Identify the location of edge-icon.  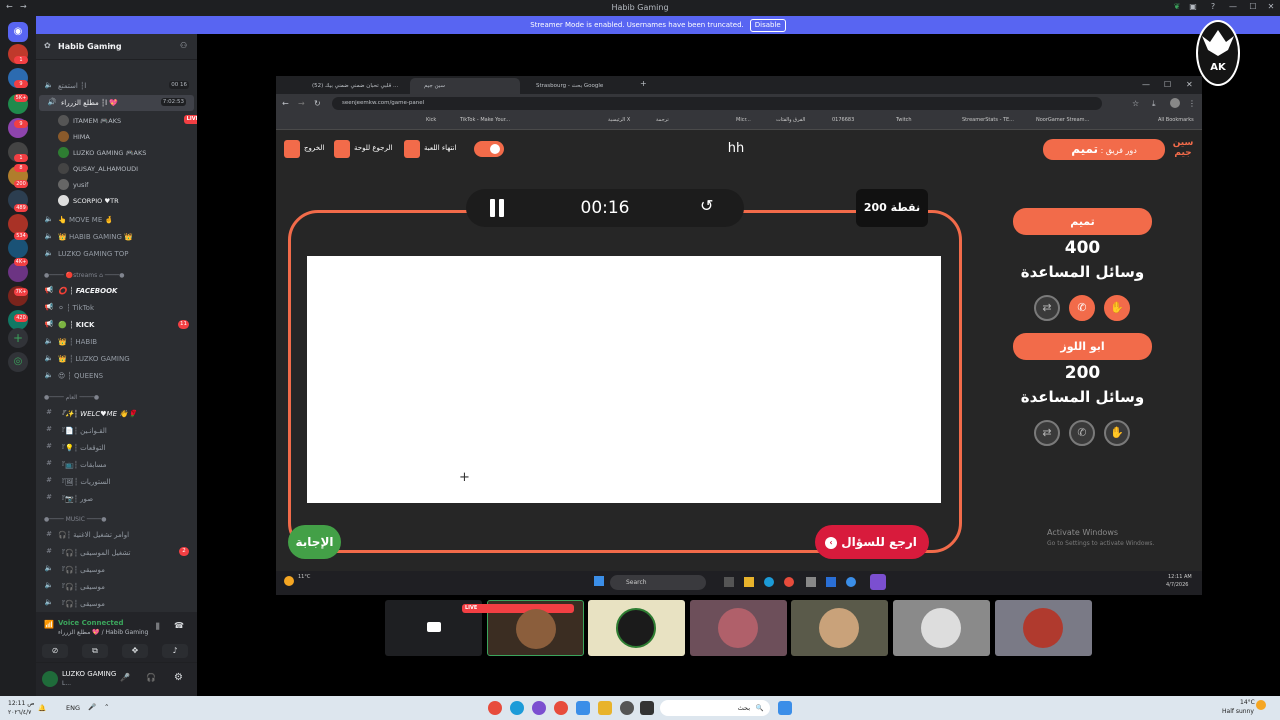
(769, 582).